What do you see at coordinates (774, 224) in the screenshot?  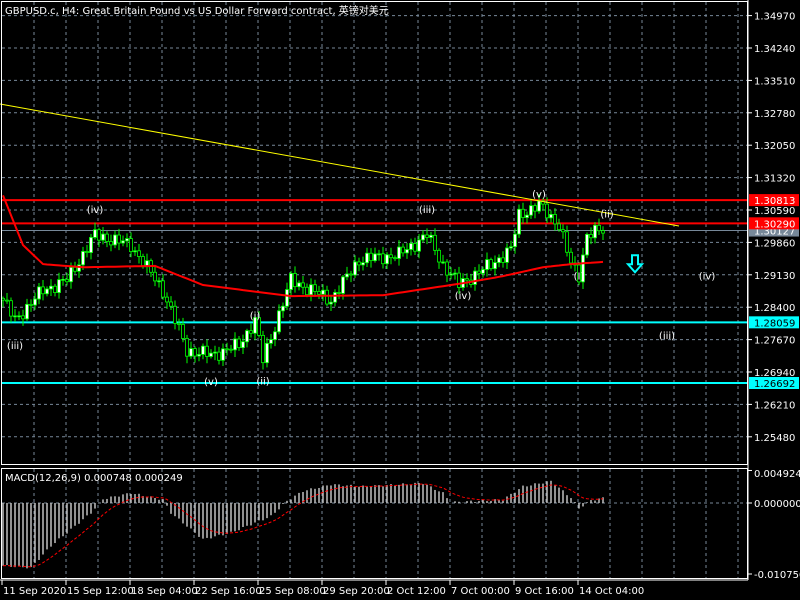 I see `resistance-level-label: 1.30290` at bounding box center [774, 224].